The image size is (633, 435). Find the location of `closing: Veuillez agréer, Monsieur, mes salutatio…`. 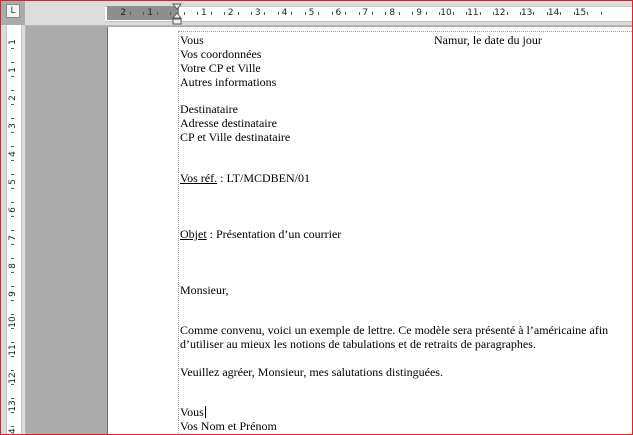

closing: Veuillez agréer, Monsieur, mes salutatio… is located at coordinates (311, 372).